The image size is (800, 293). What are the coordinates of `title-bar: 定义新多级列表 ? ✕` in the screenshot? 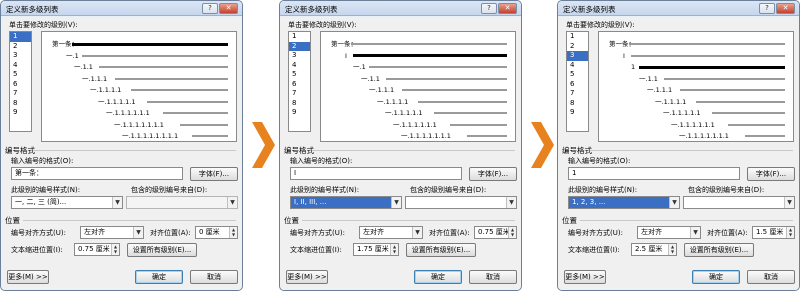 It's located at (400, 8).